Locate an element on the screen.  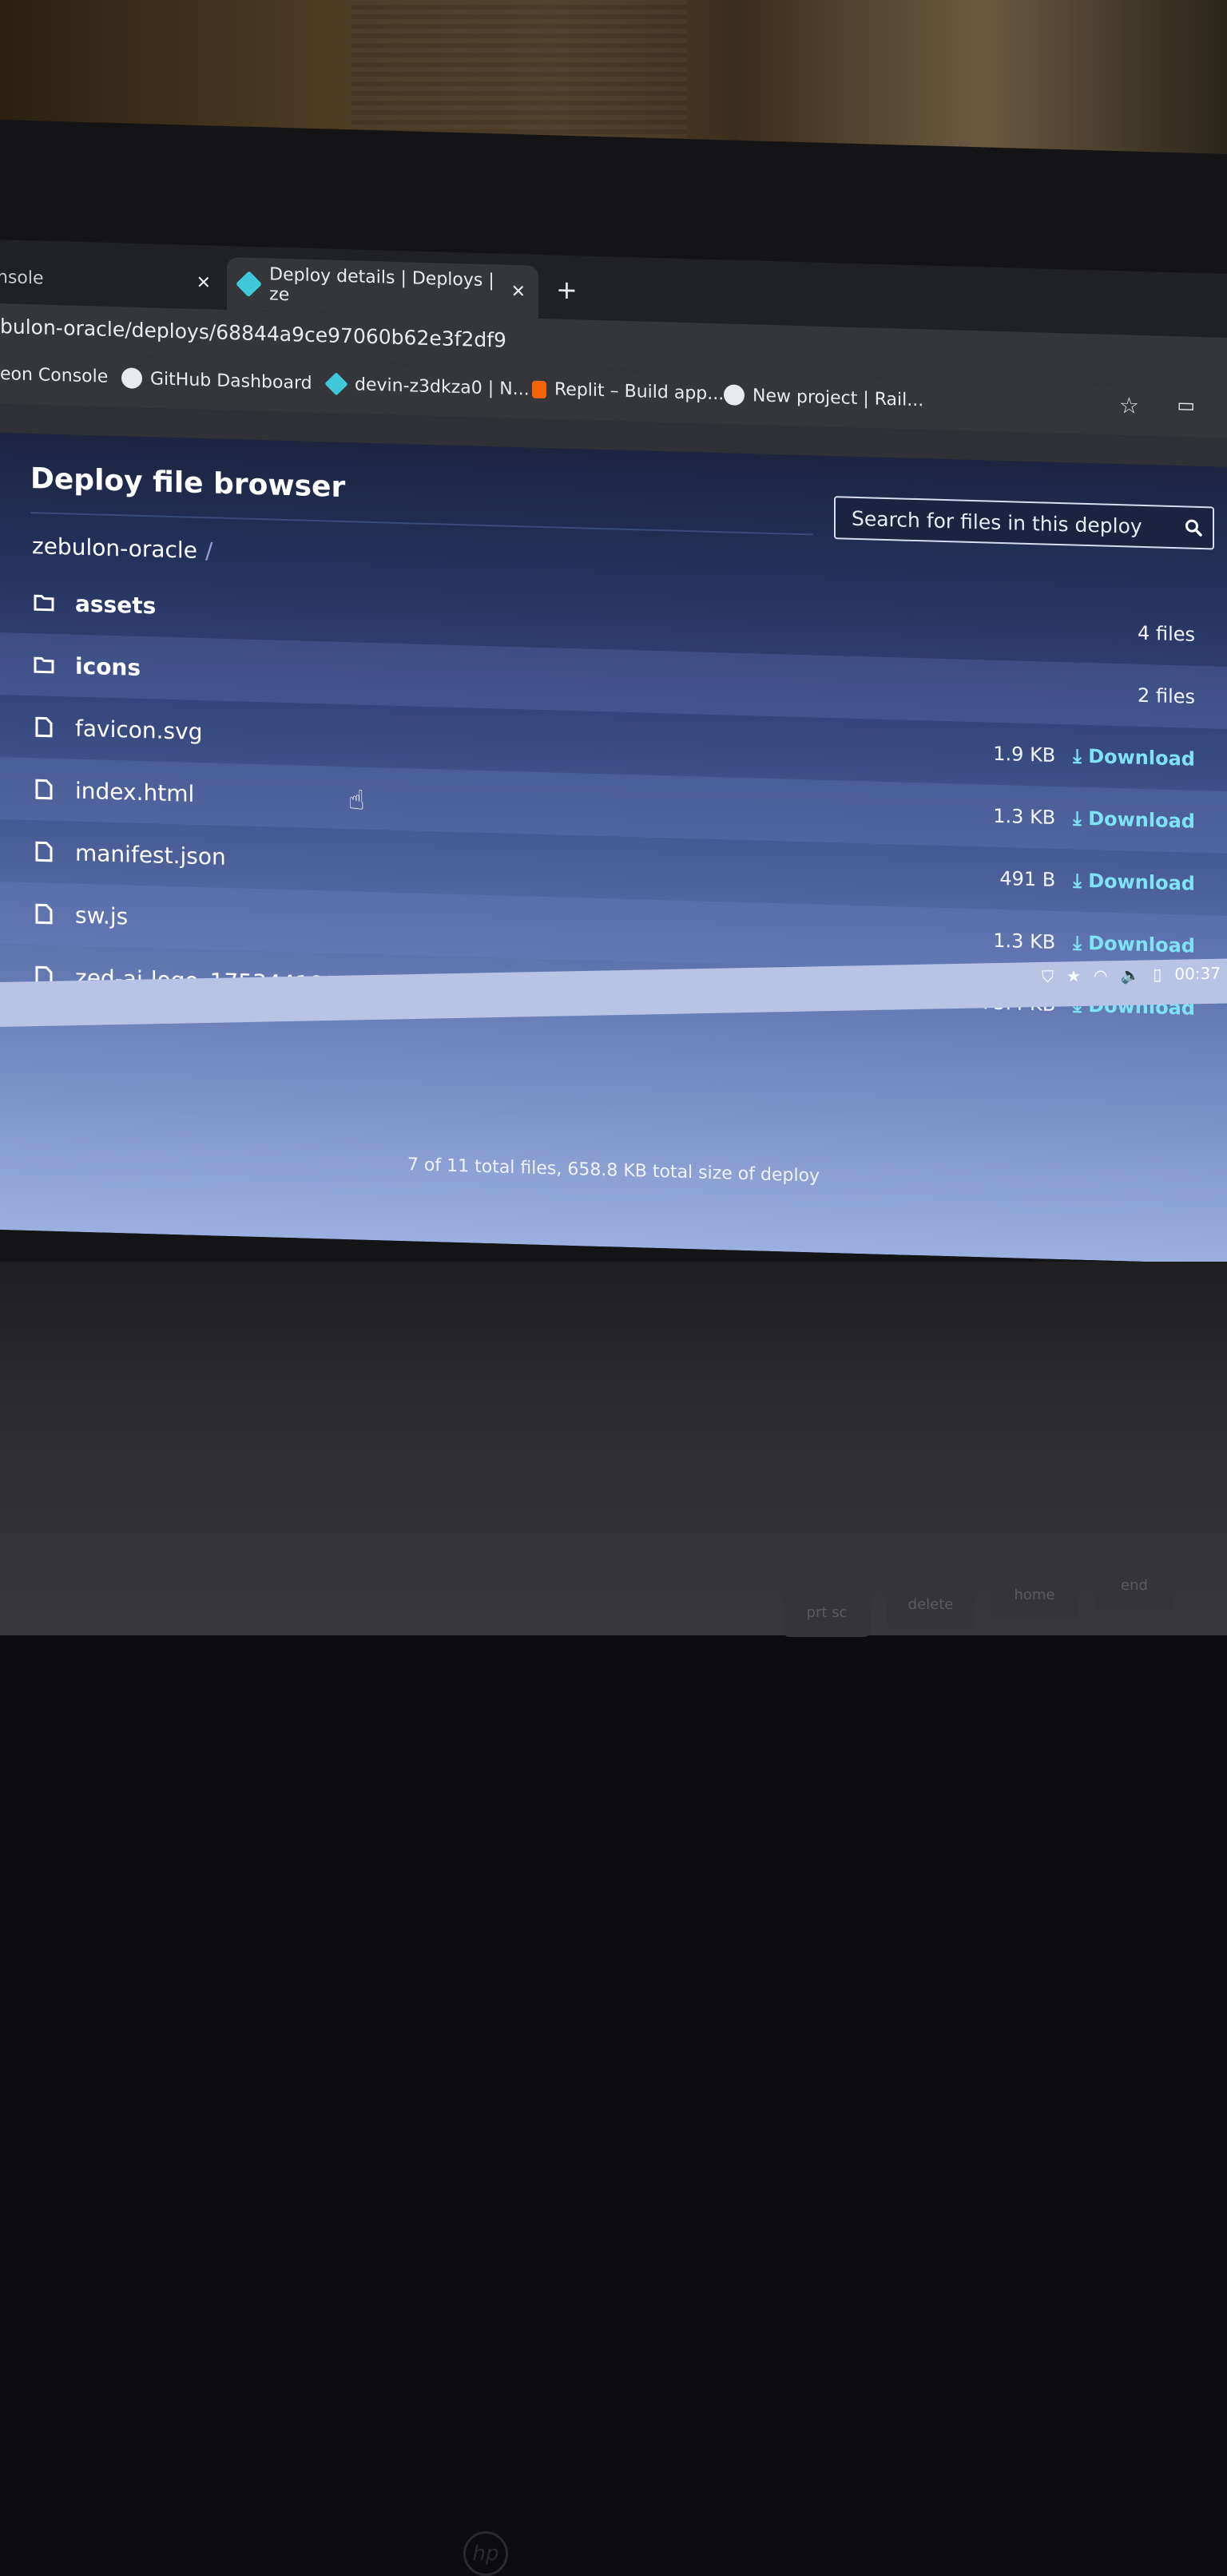
clock: 00:37 is located at coordinates (1197, 974).